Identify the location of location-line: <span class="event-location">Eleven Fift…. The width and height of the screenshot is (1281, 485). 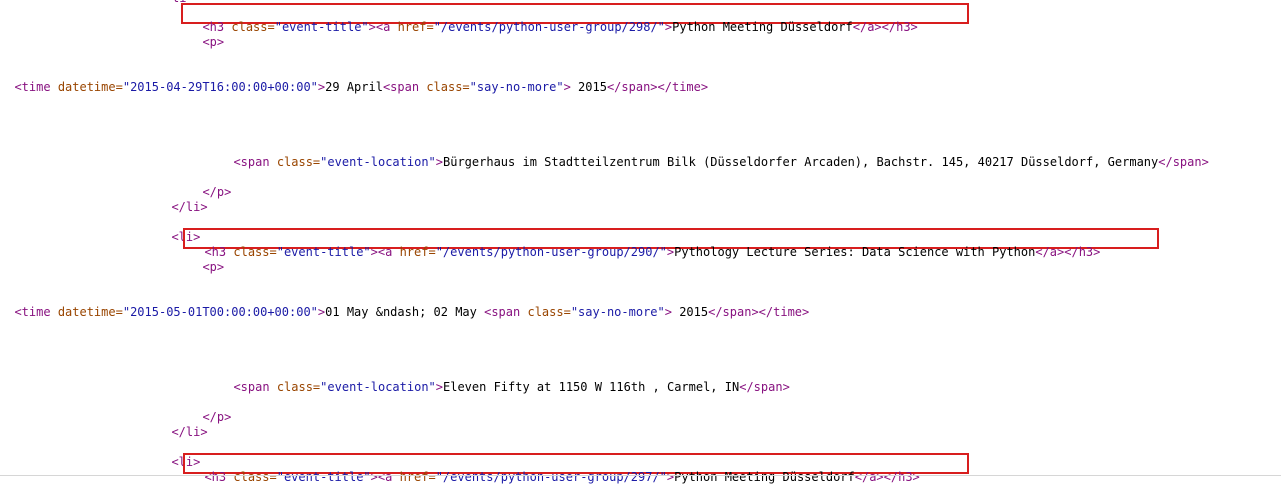
(504, 379).